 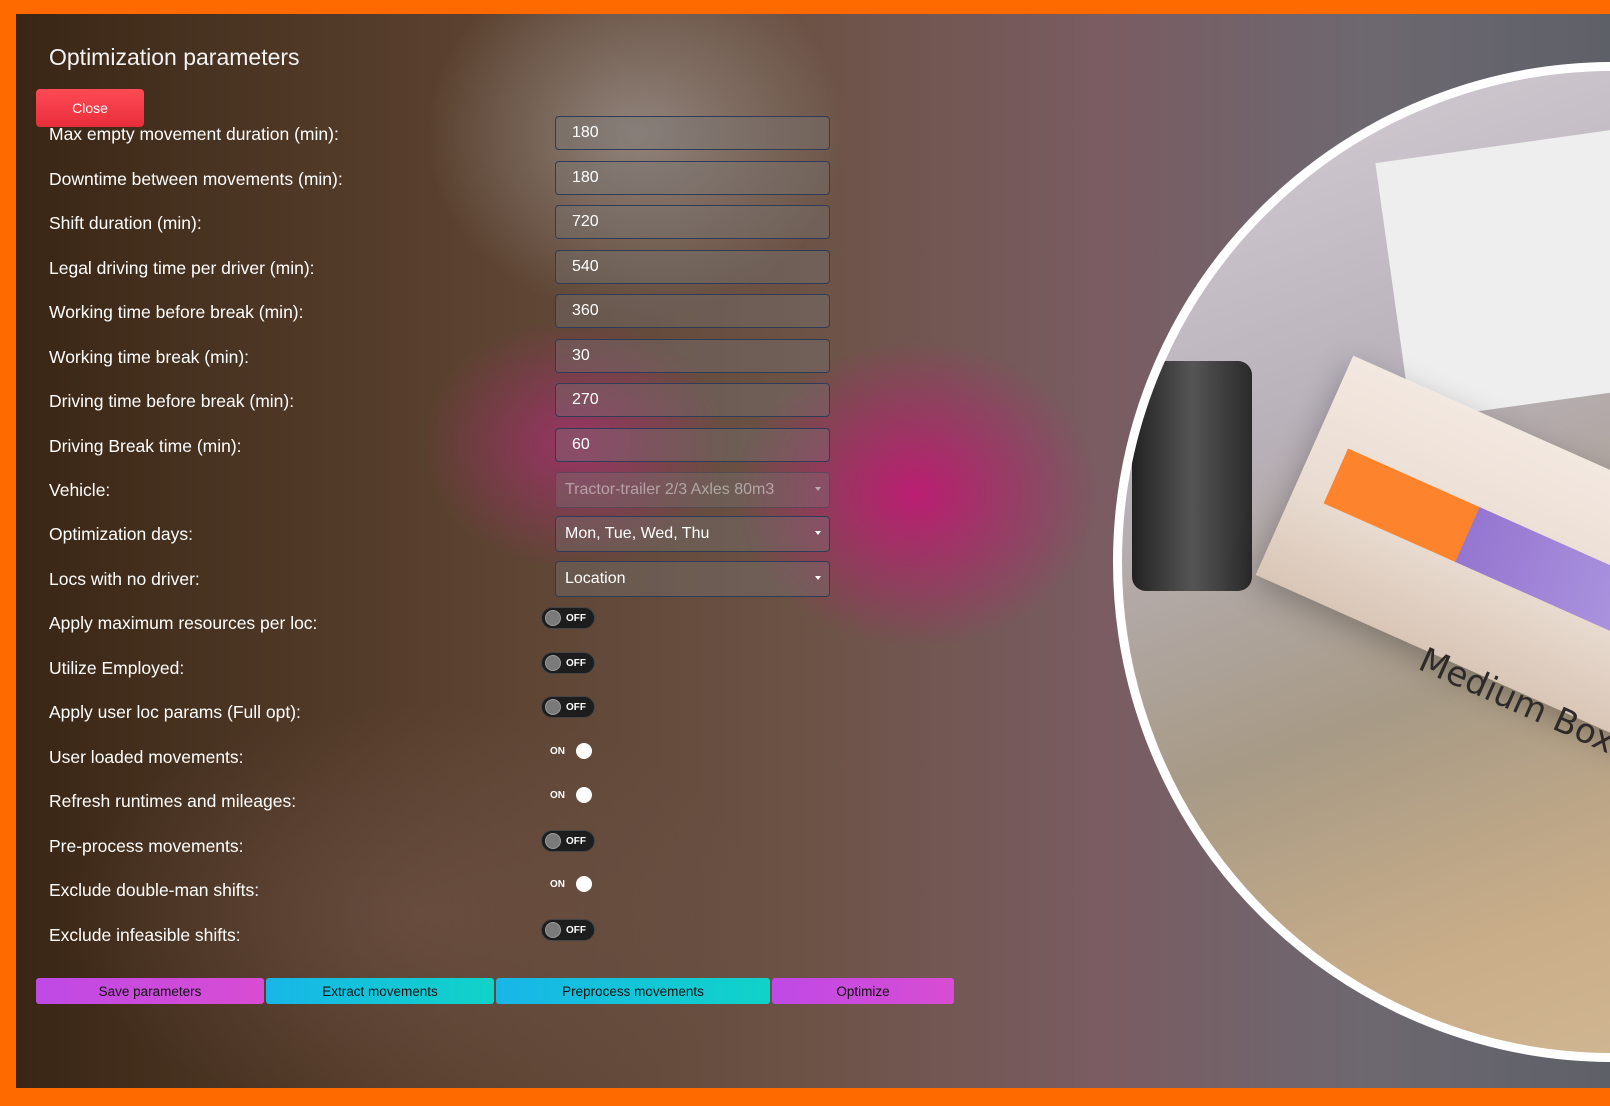 What do you see at coordinates (449, 935) in the screenshot?
I see `toggle-row-exclude-infeasible: Exclude infeasible shifts: OFF` at bounding box center [449, 935].